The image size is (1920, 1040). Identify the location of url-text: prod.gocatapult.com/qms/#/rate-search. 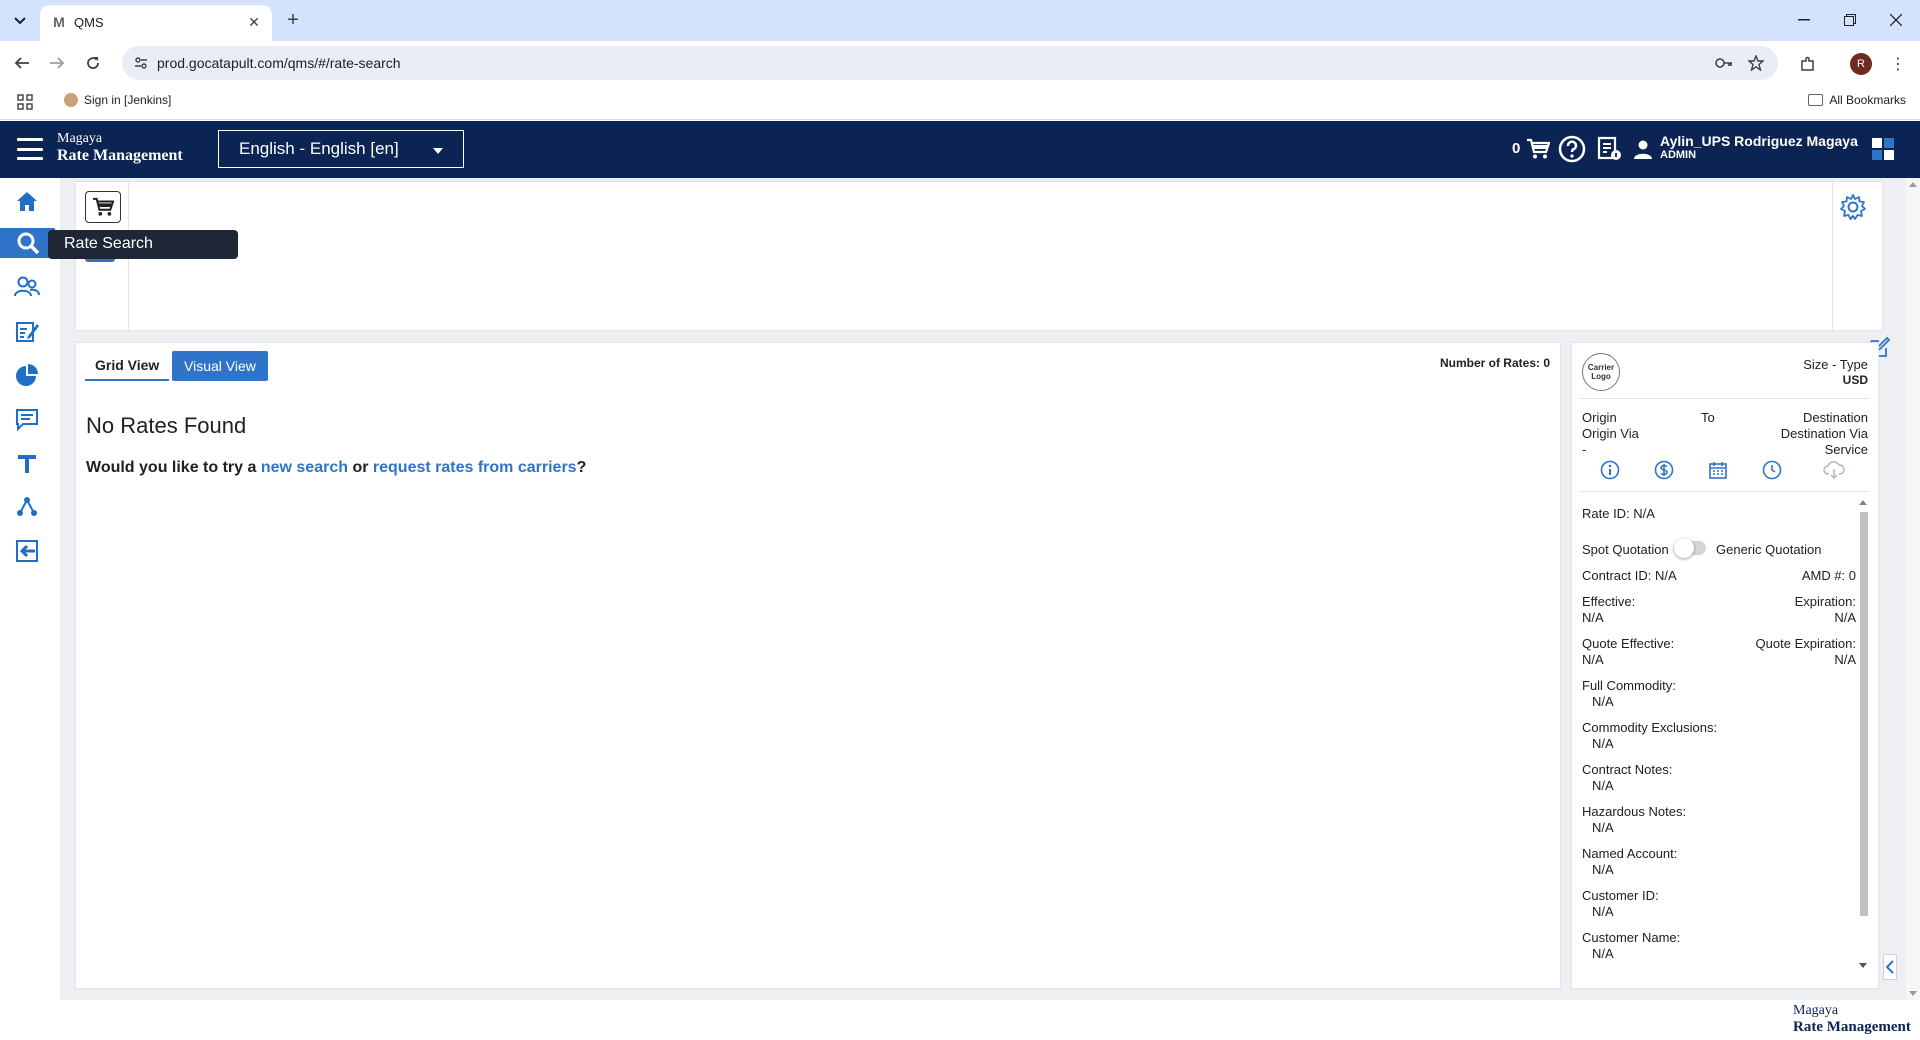
(279, 63).